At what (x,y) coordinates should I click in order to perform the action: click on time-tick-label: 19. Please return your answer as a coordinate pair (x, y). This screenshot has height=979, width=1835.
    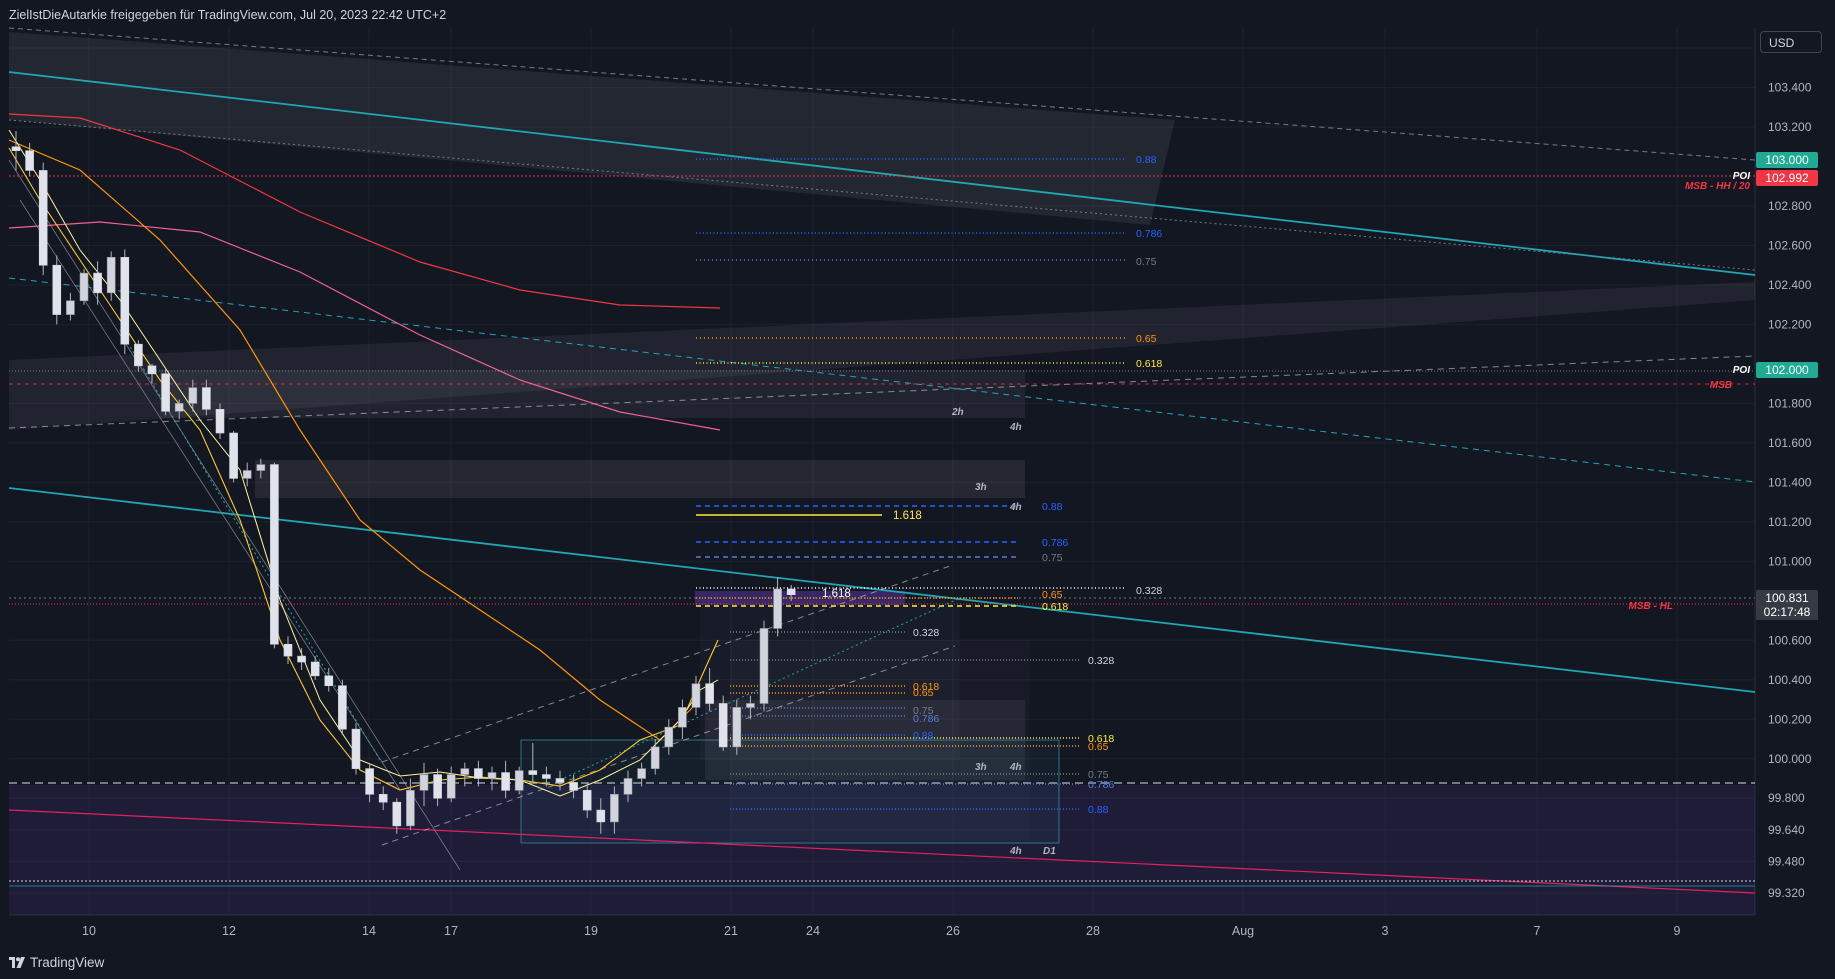
    Looking at the image, I should click on (591, 931).